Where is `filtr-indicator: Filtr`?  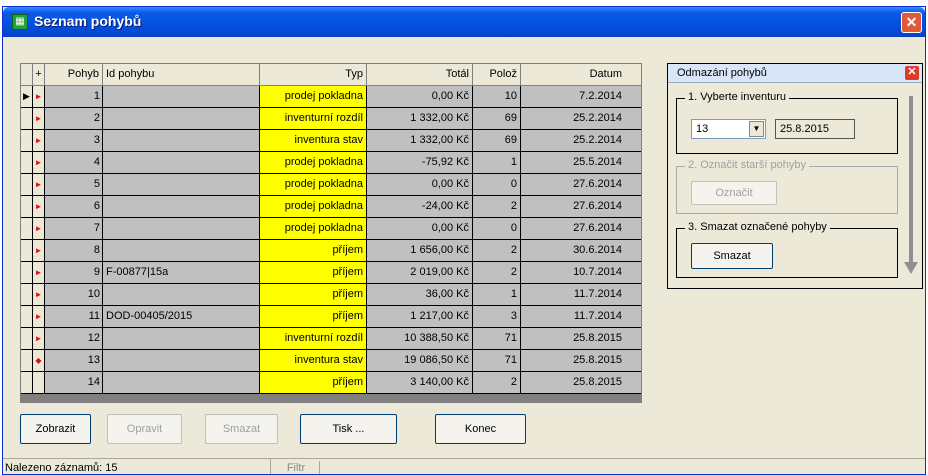
filtr-indicator: Filtr is located at coordinates (296, 467).